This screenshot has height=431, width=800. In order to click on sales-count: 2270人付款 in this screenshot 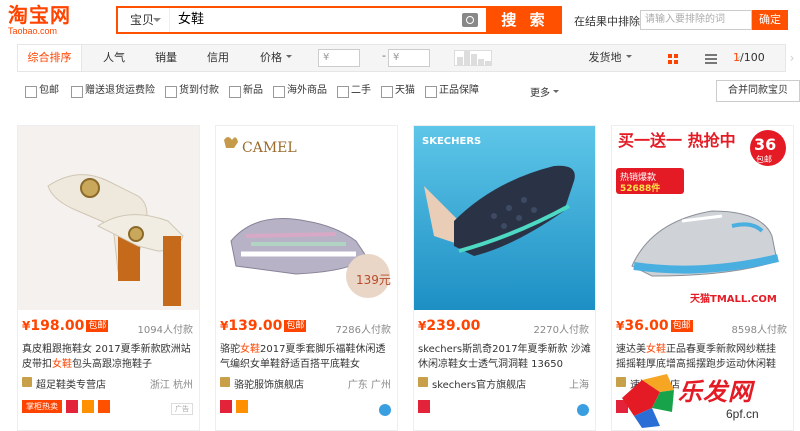, I will do `click(561, 330)`.